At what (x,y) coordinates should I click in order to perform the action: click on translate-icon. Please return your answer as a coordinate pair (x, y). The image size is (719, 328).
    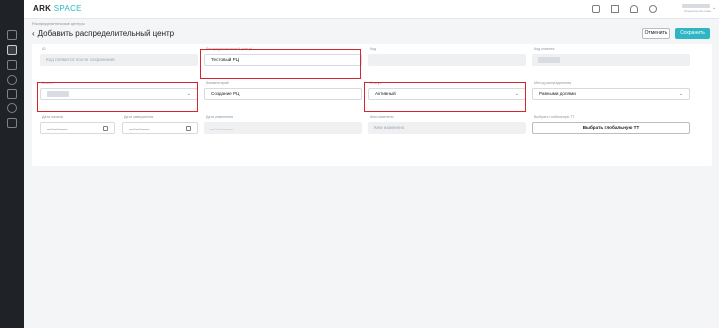
    Looking at the image, I should click on (596, 9).